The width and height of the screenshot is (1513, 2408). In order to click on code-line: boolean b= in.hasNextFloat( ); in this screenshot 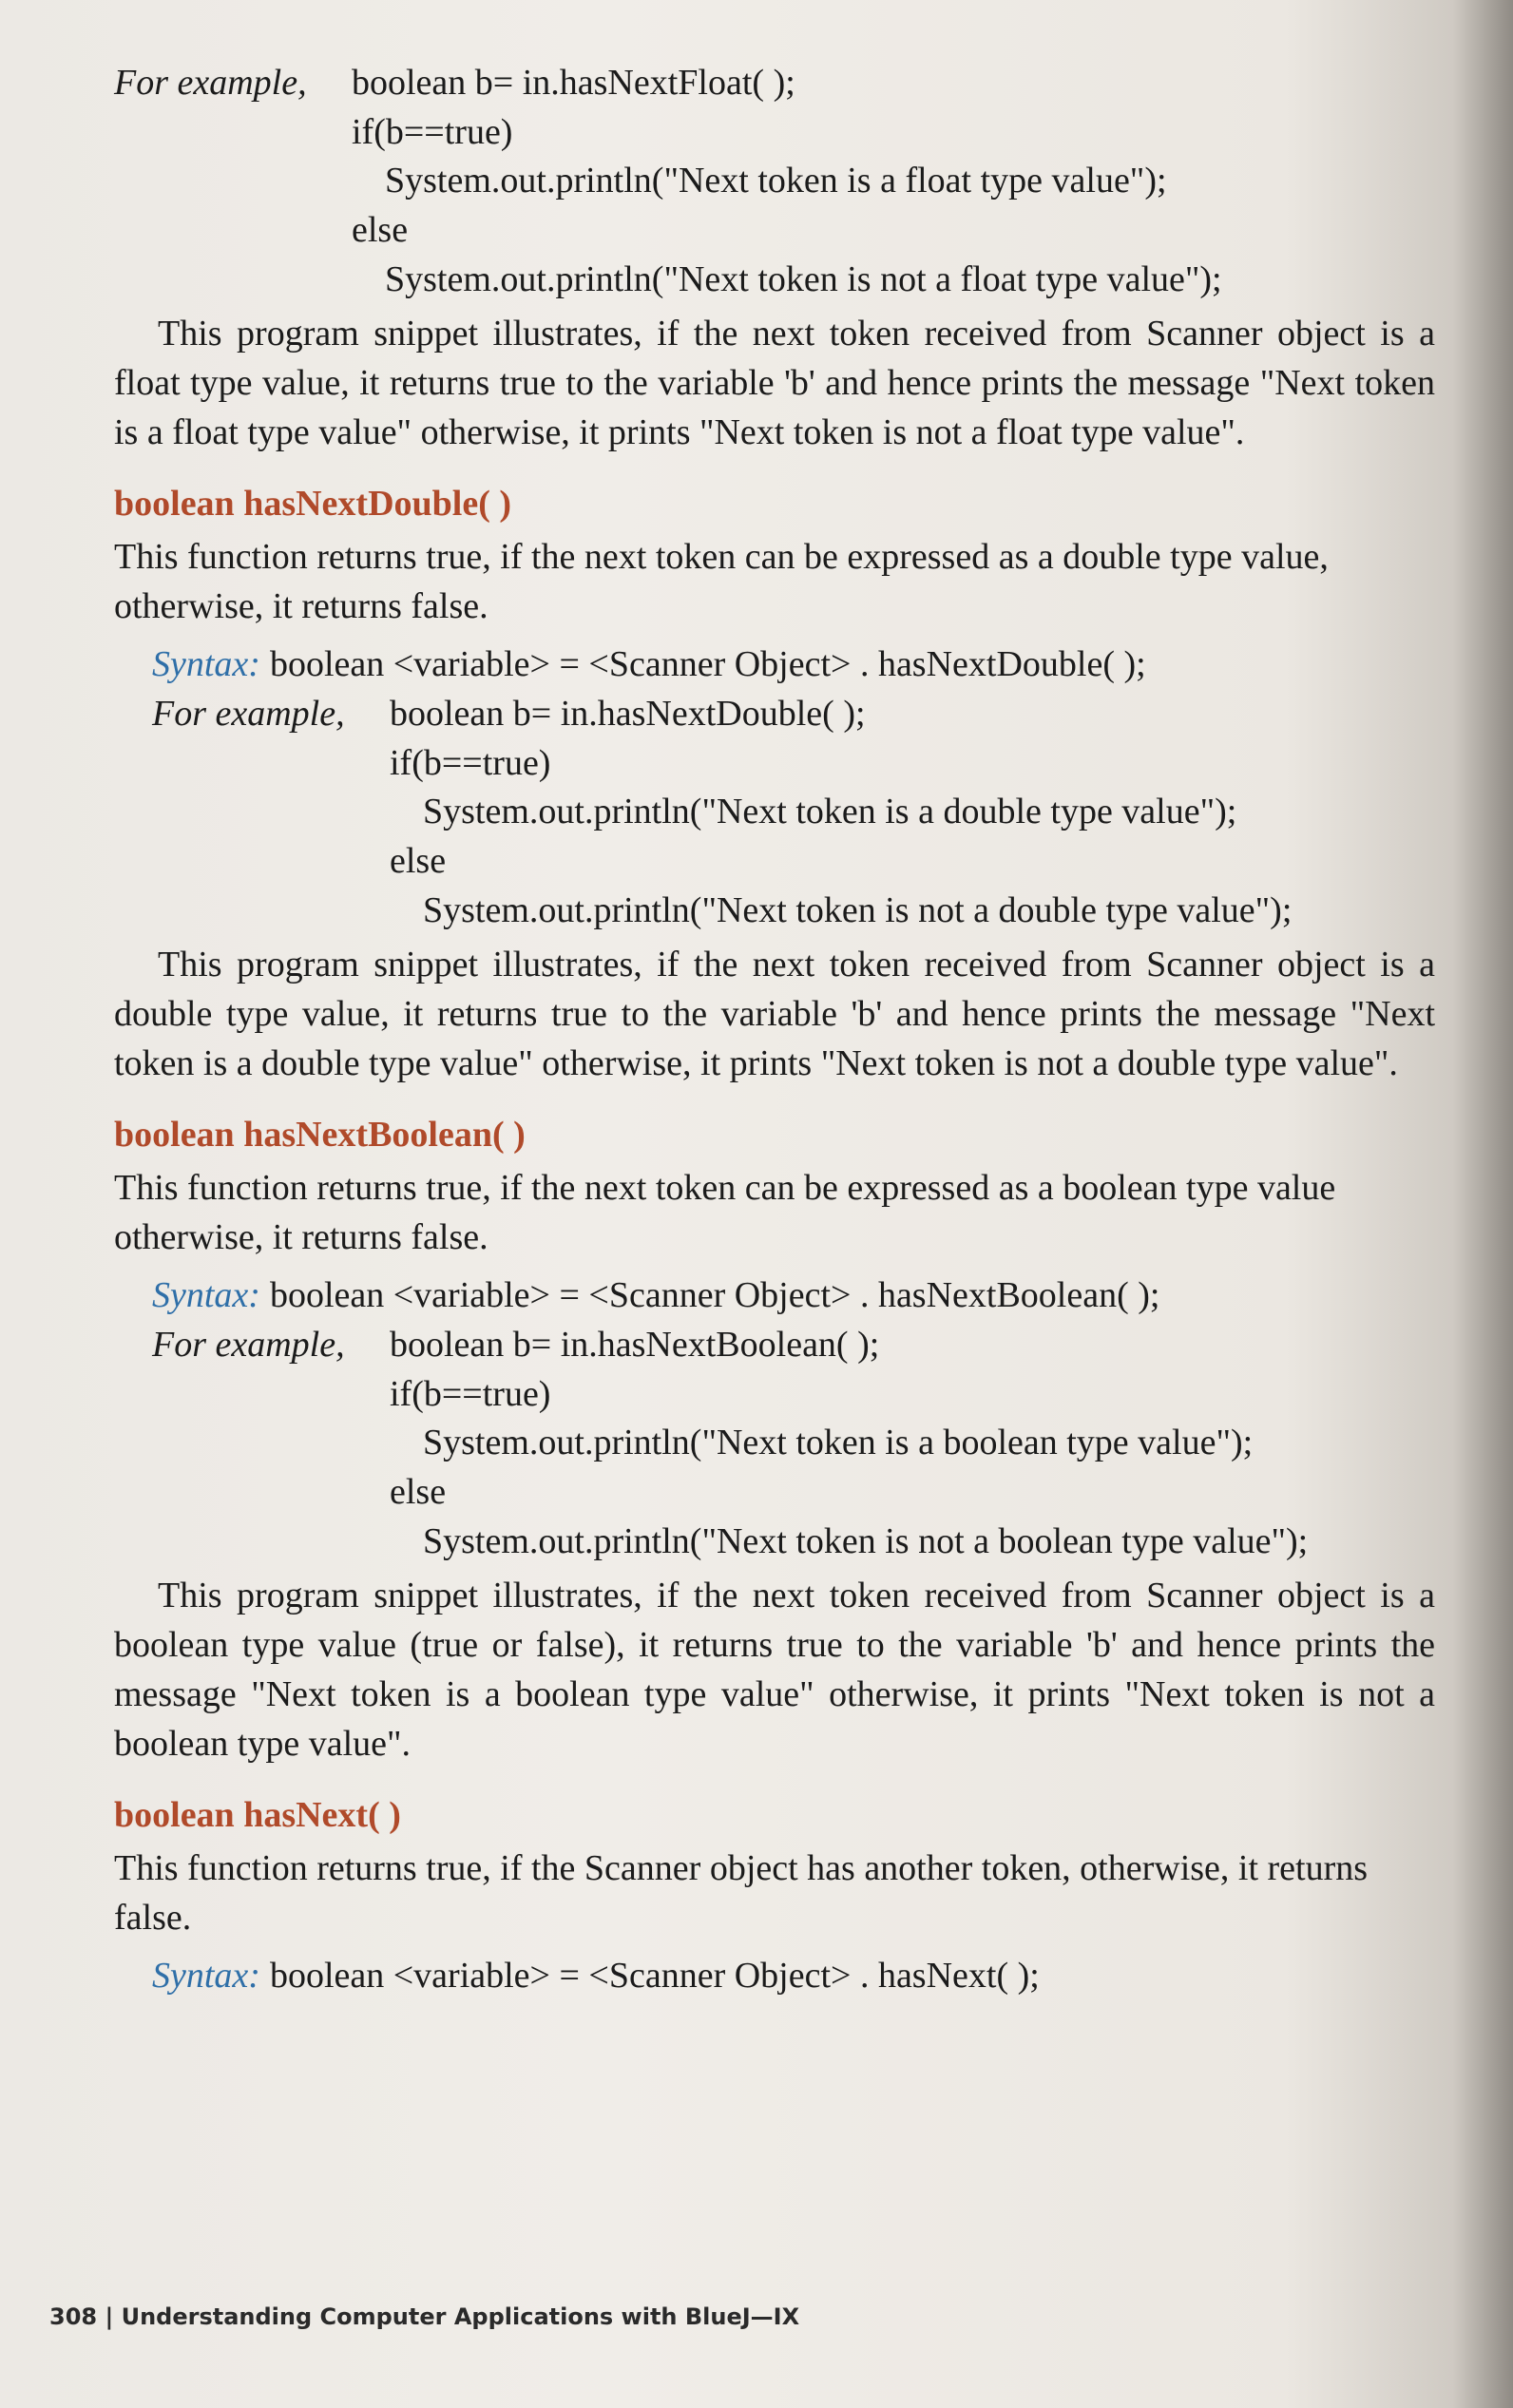, I will do `click(574, 83)`.